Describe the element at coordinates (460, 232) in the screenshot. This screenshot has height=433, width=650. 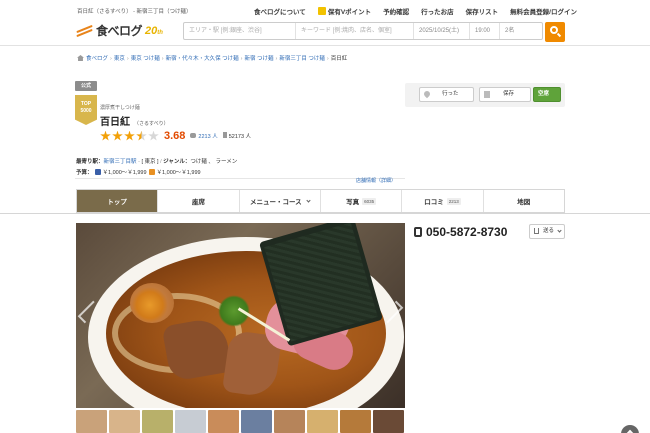
I see `phone-number: 050-5872-8730` at that location.